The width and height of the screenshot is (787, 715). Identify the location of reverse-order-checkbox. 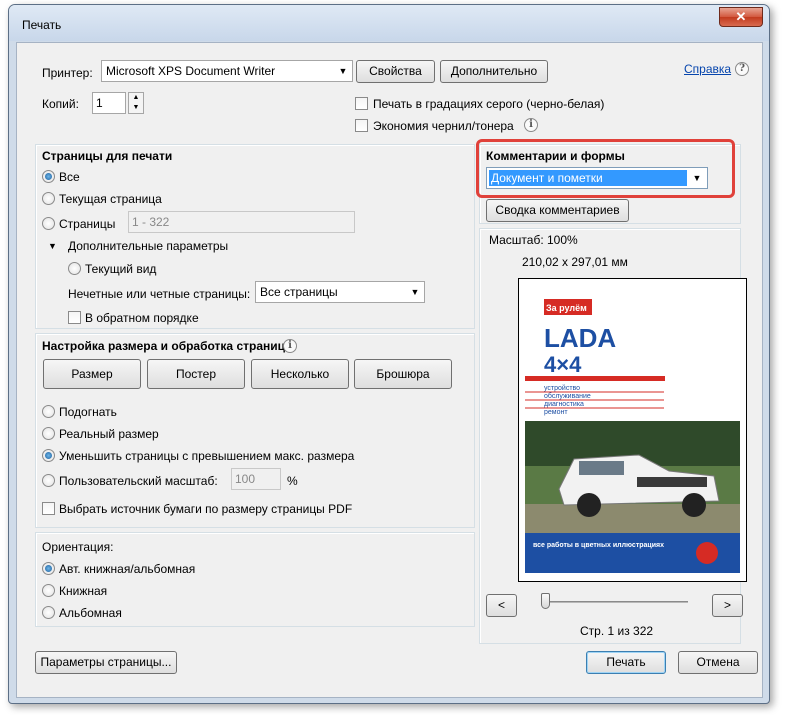
(74, 317).